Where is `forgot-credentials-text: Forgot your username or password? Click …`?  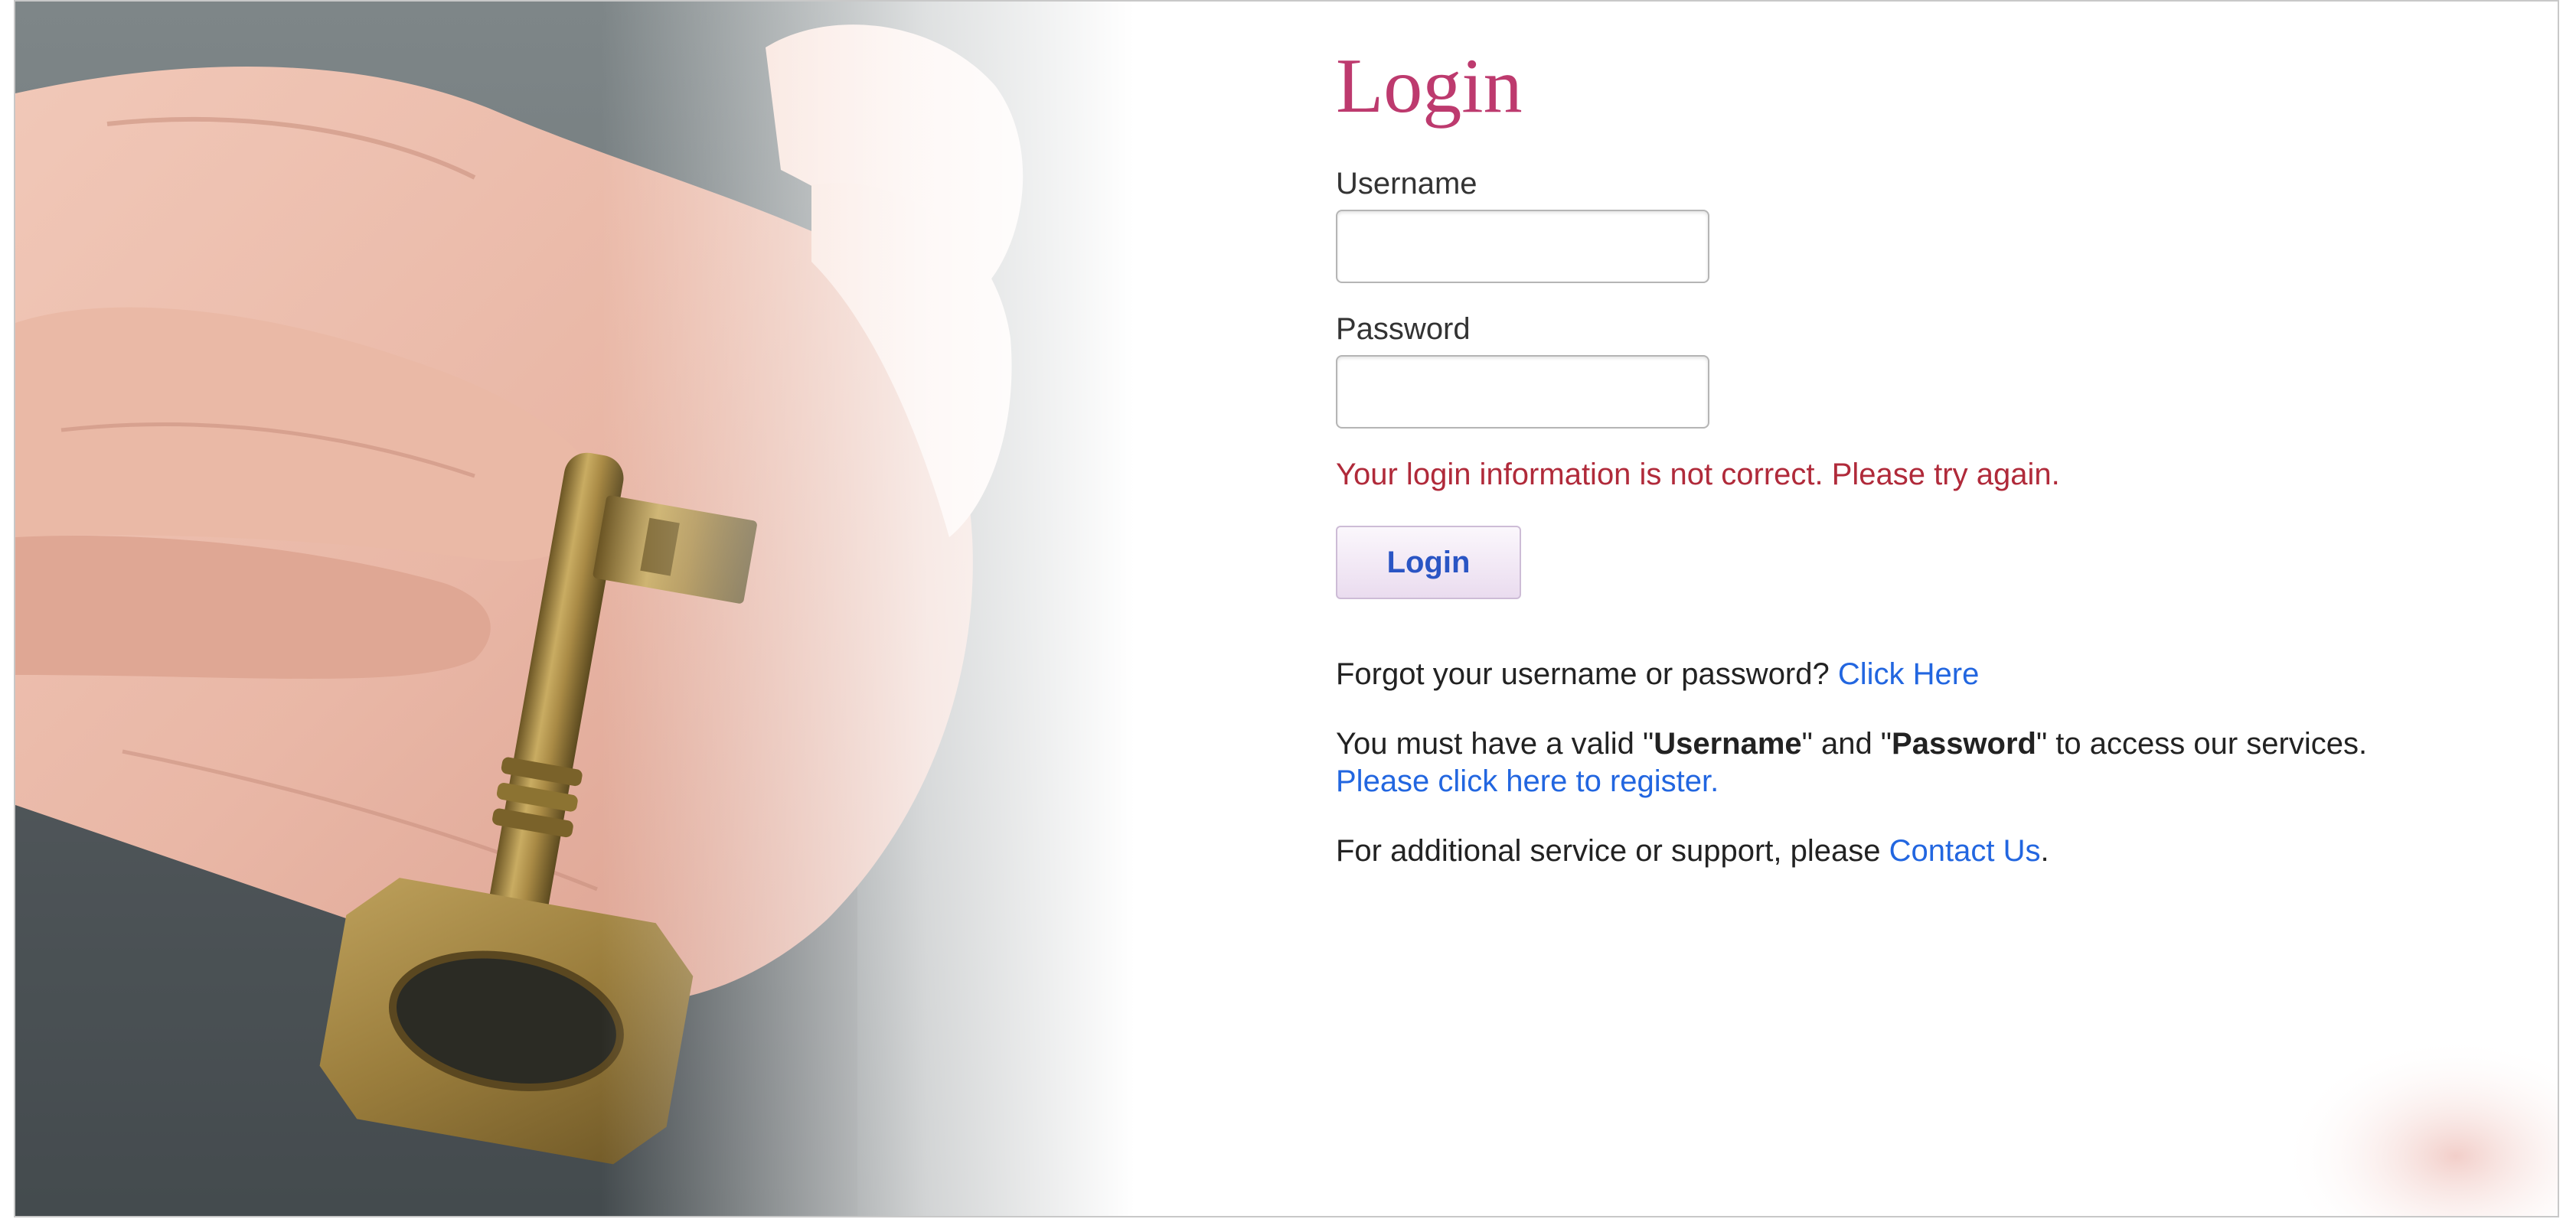 forgot-credentials-text: Forgot your username or password? Click … is located at coordinates (1933, 674).